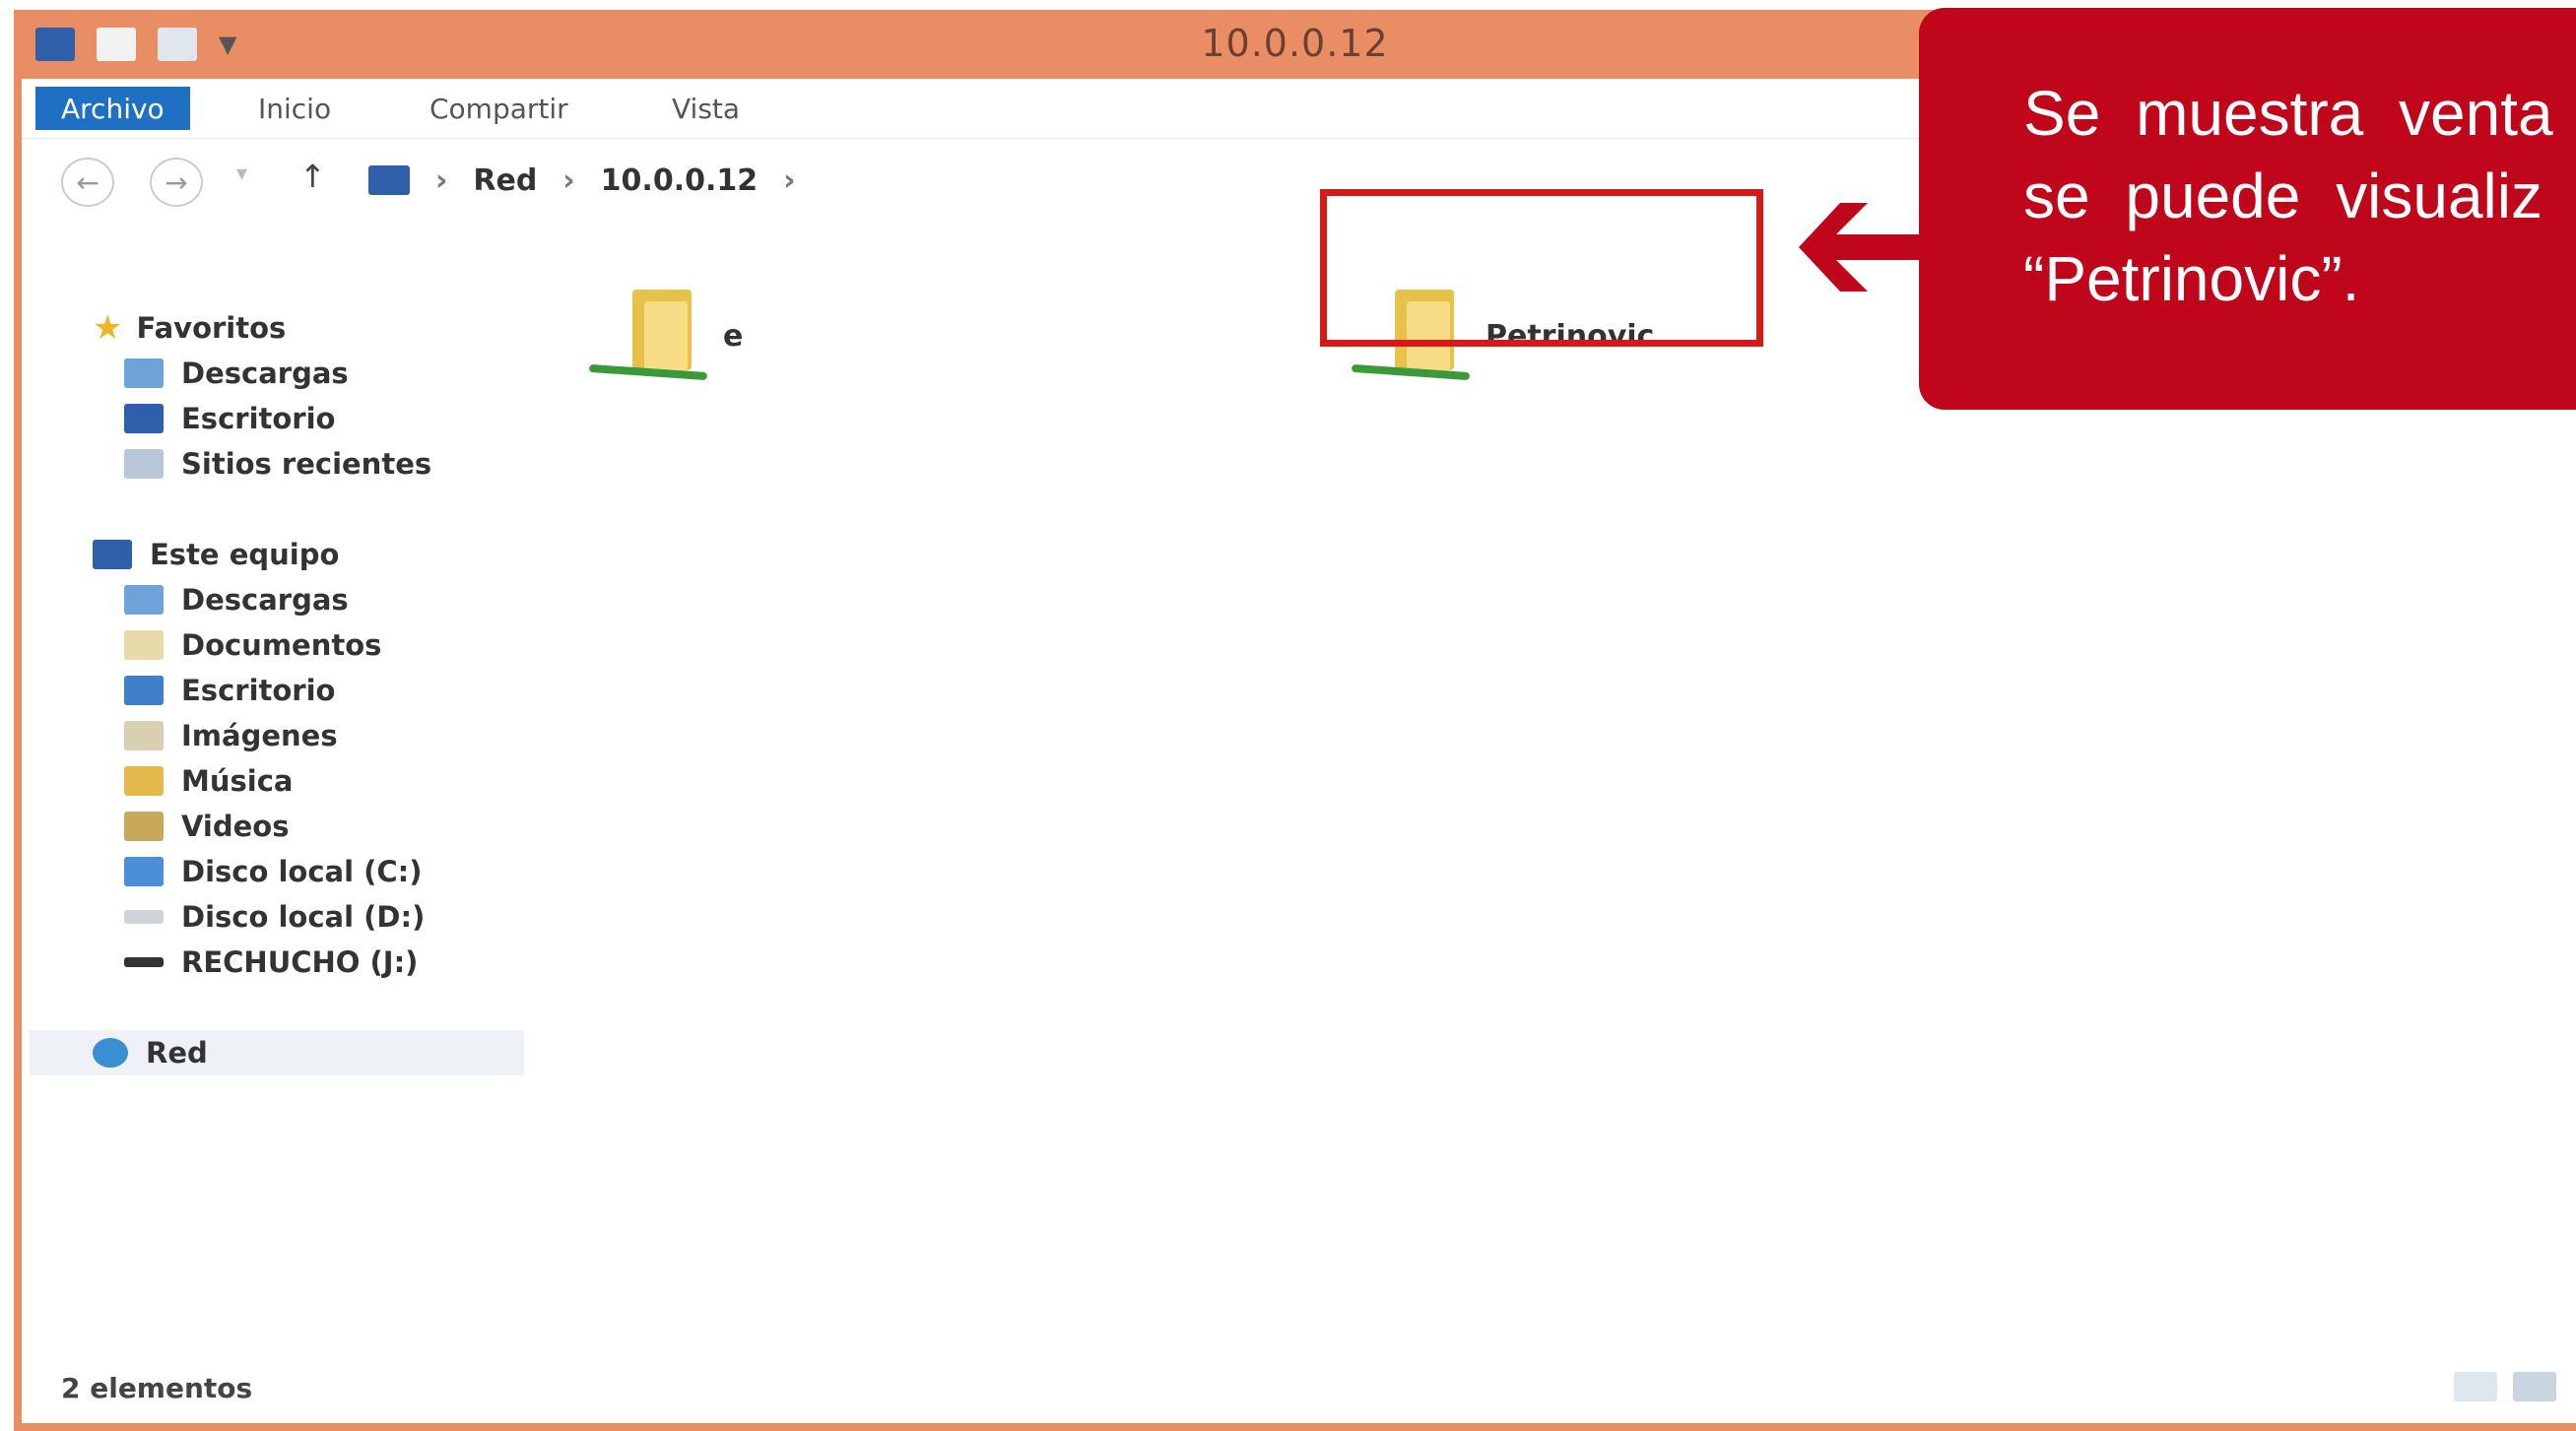 This screenshot has height=1431, width=2576. What do you see at coordinates (582, 180) in the screenshot?
I see `breadcrumb: › Red › 10.0.0.12 ›` at bounding box center [582, 180].